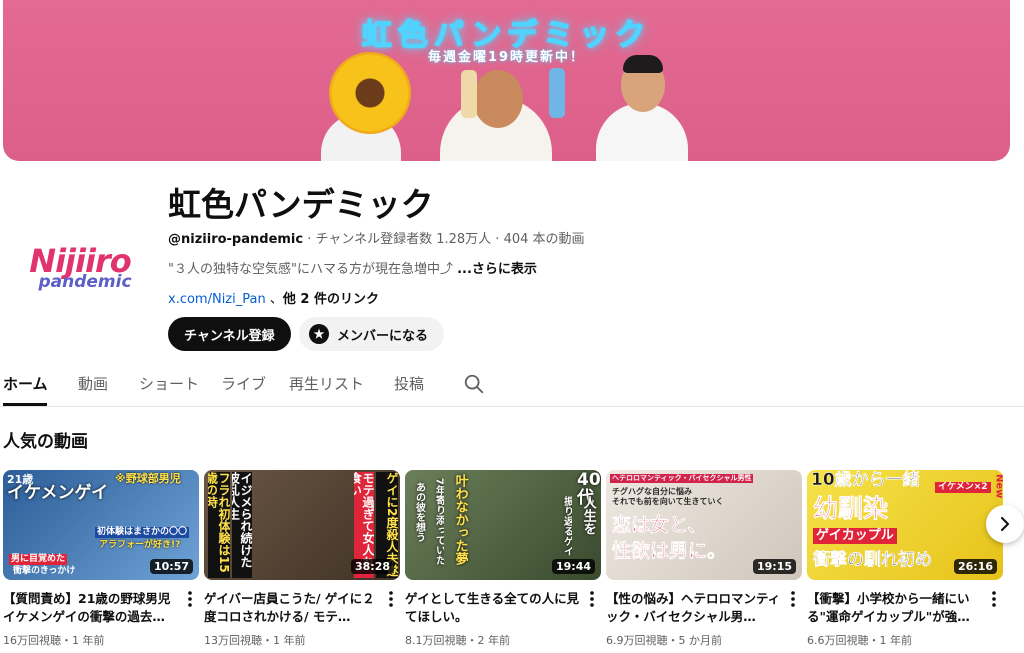 This screenshot has width=1024, height=653. Describe the element at coordinates (566, 526) in the screenshot. I see `thumb-text: 振り返るゲイ` at that location.